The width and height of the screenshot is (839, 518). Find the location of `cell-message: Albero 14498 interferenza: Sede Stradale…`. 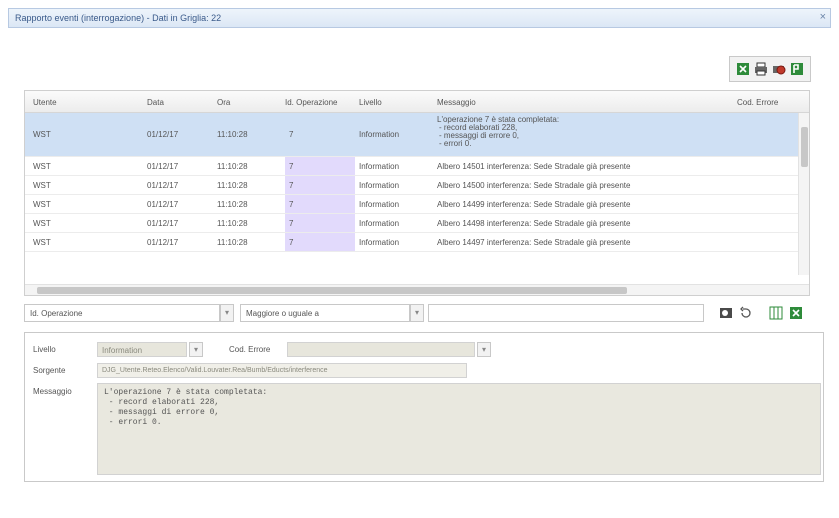

cell-message: Albero 14498 interferenza: Sede Stradale… is located at coordinates (534, 223).